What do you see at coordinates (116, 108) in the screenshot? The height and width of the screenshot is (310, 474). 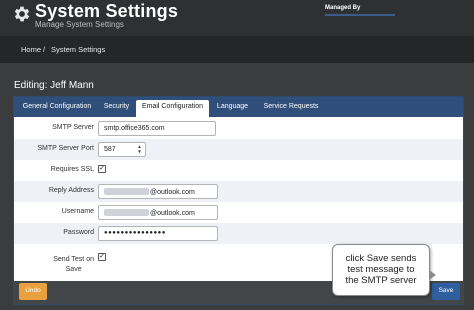 I see `tab-security: Security` at bounding box center [116, 108].